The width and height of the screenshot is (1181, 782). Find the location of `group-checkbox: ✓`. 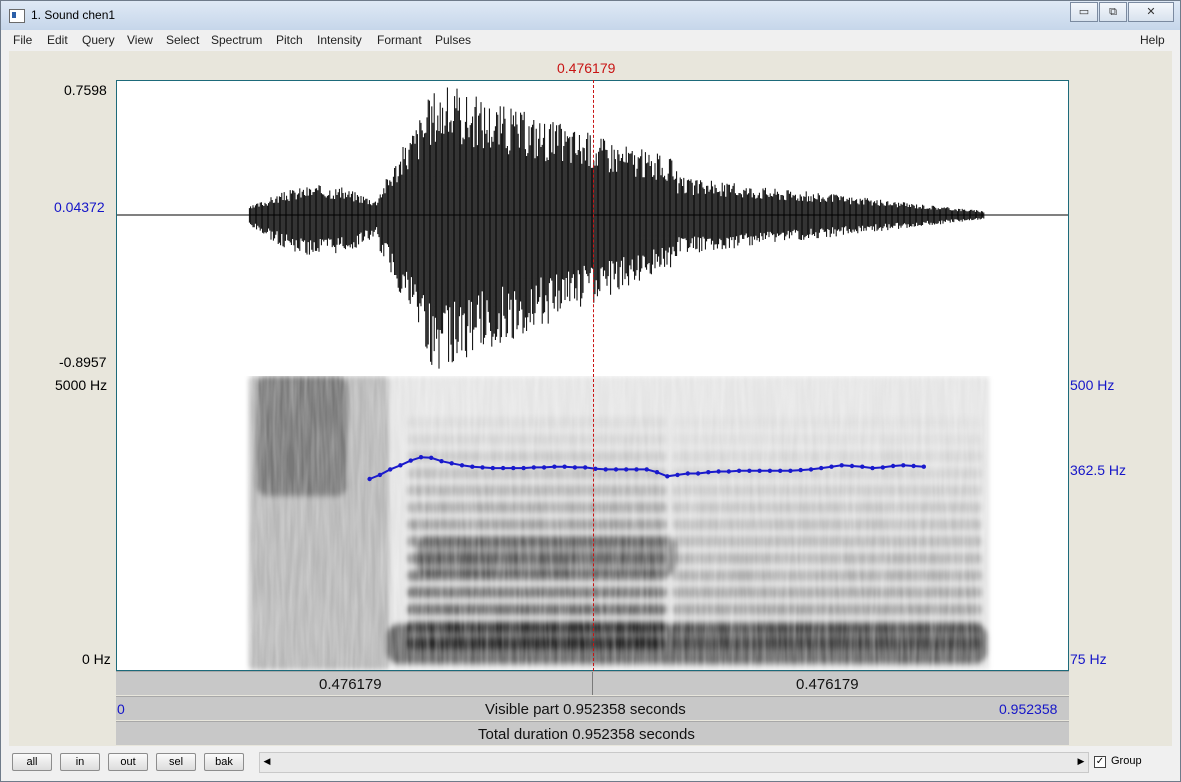

group-checkbox: ✓ is located at coordinates (1100, 762).